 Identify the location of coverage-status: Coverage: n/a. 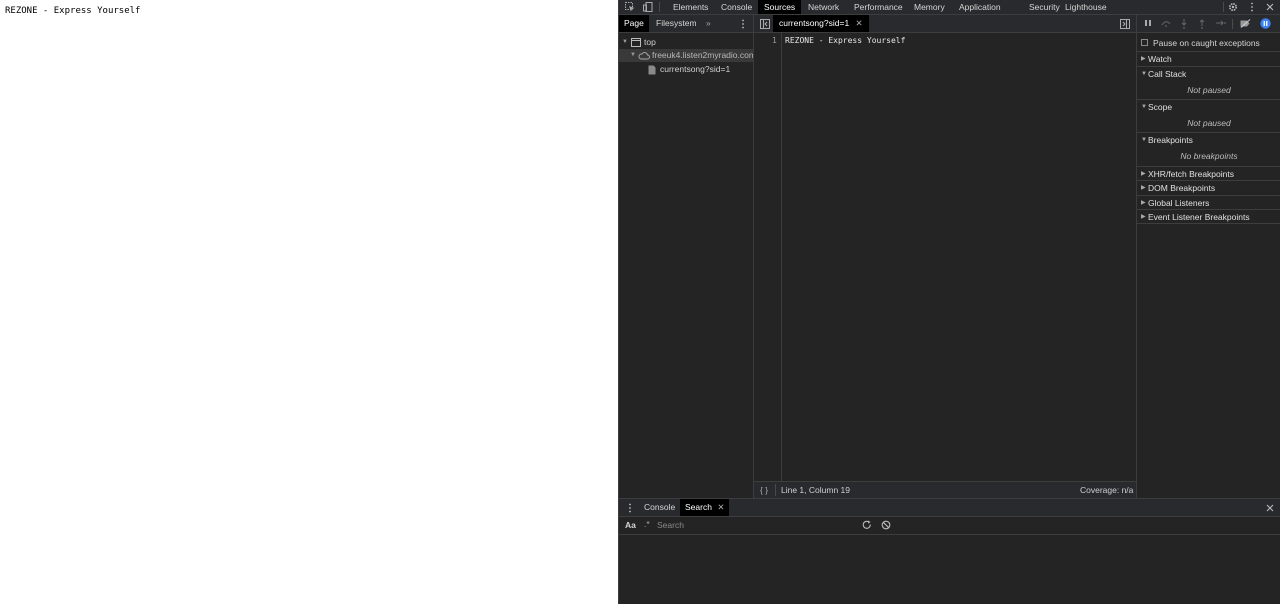
(1106, 490).